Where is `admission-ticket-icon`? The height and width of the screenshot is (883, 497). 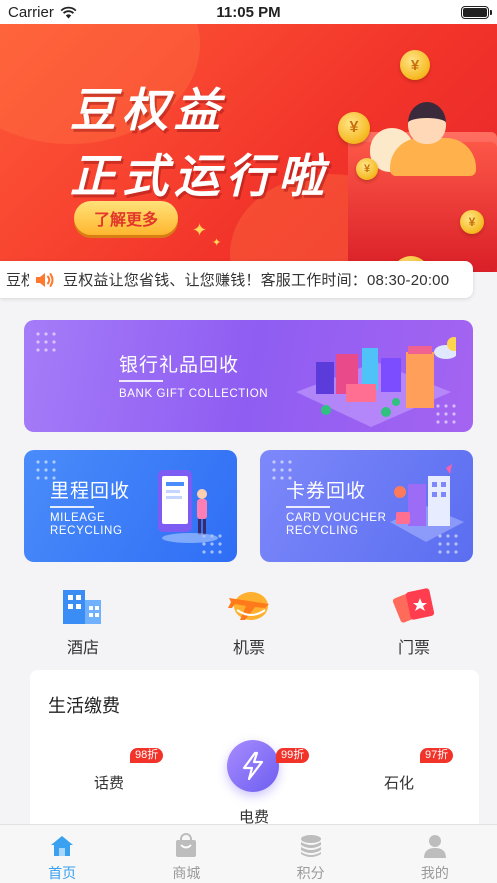
admission-ticket-icon is located at coordinates (413, 605).